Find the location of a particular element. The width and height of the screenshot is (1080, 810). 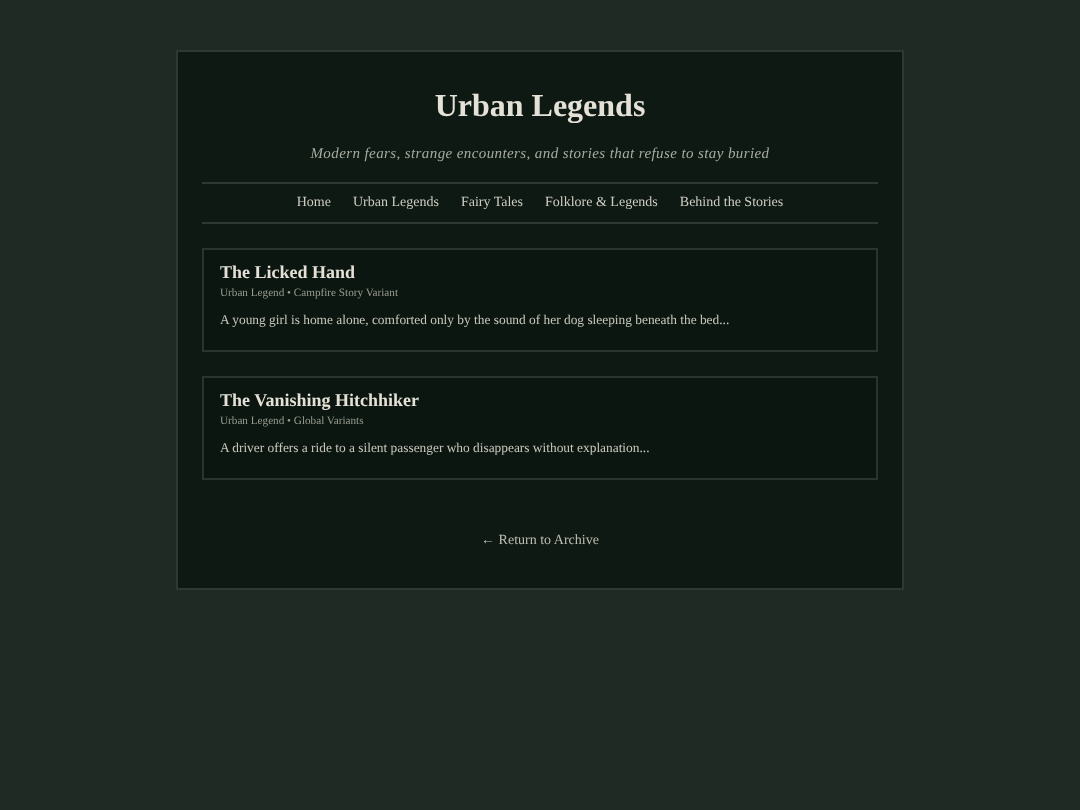

site-title: Urban Legends is located at coordinates (540, 107).